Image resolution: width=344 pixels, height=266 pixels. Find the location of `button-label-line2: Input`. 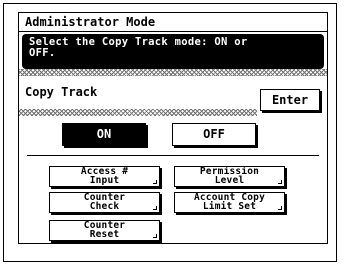

button-label-line2: Input is located at coordinates (104, 180).